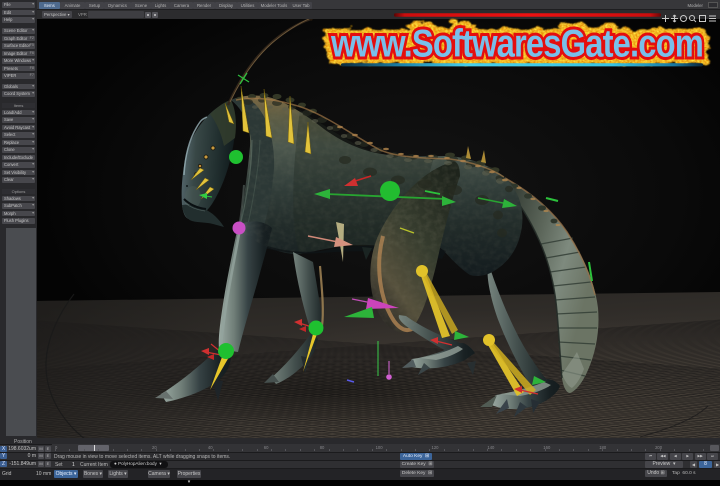 The image size is (720, 486). I want to click on svg-text: www.SoftwaresGate.com, so click(516, 44).